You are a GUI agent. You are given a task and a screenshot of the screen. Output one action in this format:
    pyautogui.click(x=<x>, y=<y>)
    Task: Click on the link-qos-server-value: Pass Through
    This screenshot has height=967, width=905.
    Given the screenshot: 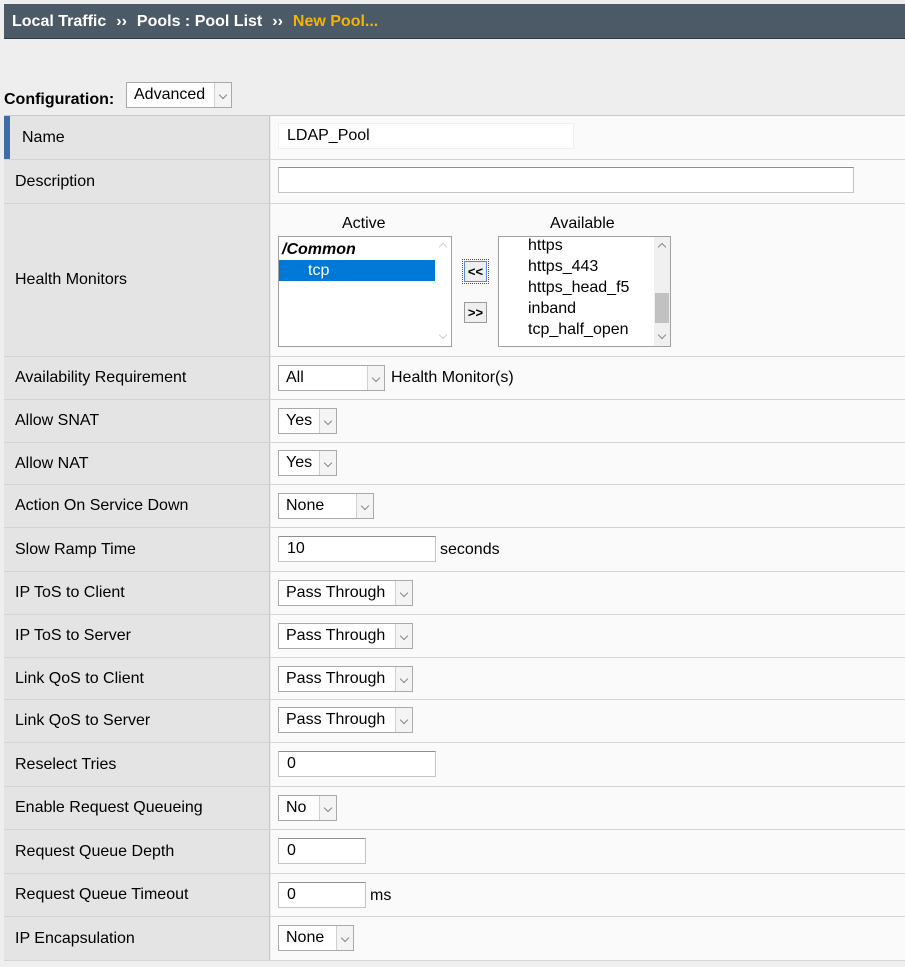 What is the action you would take?
    pyautogui.click(x=336, y=719)
    